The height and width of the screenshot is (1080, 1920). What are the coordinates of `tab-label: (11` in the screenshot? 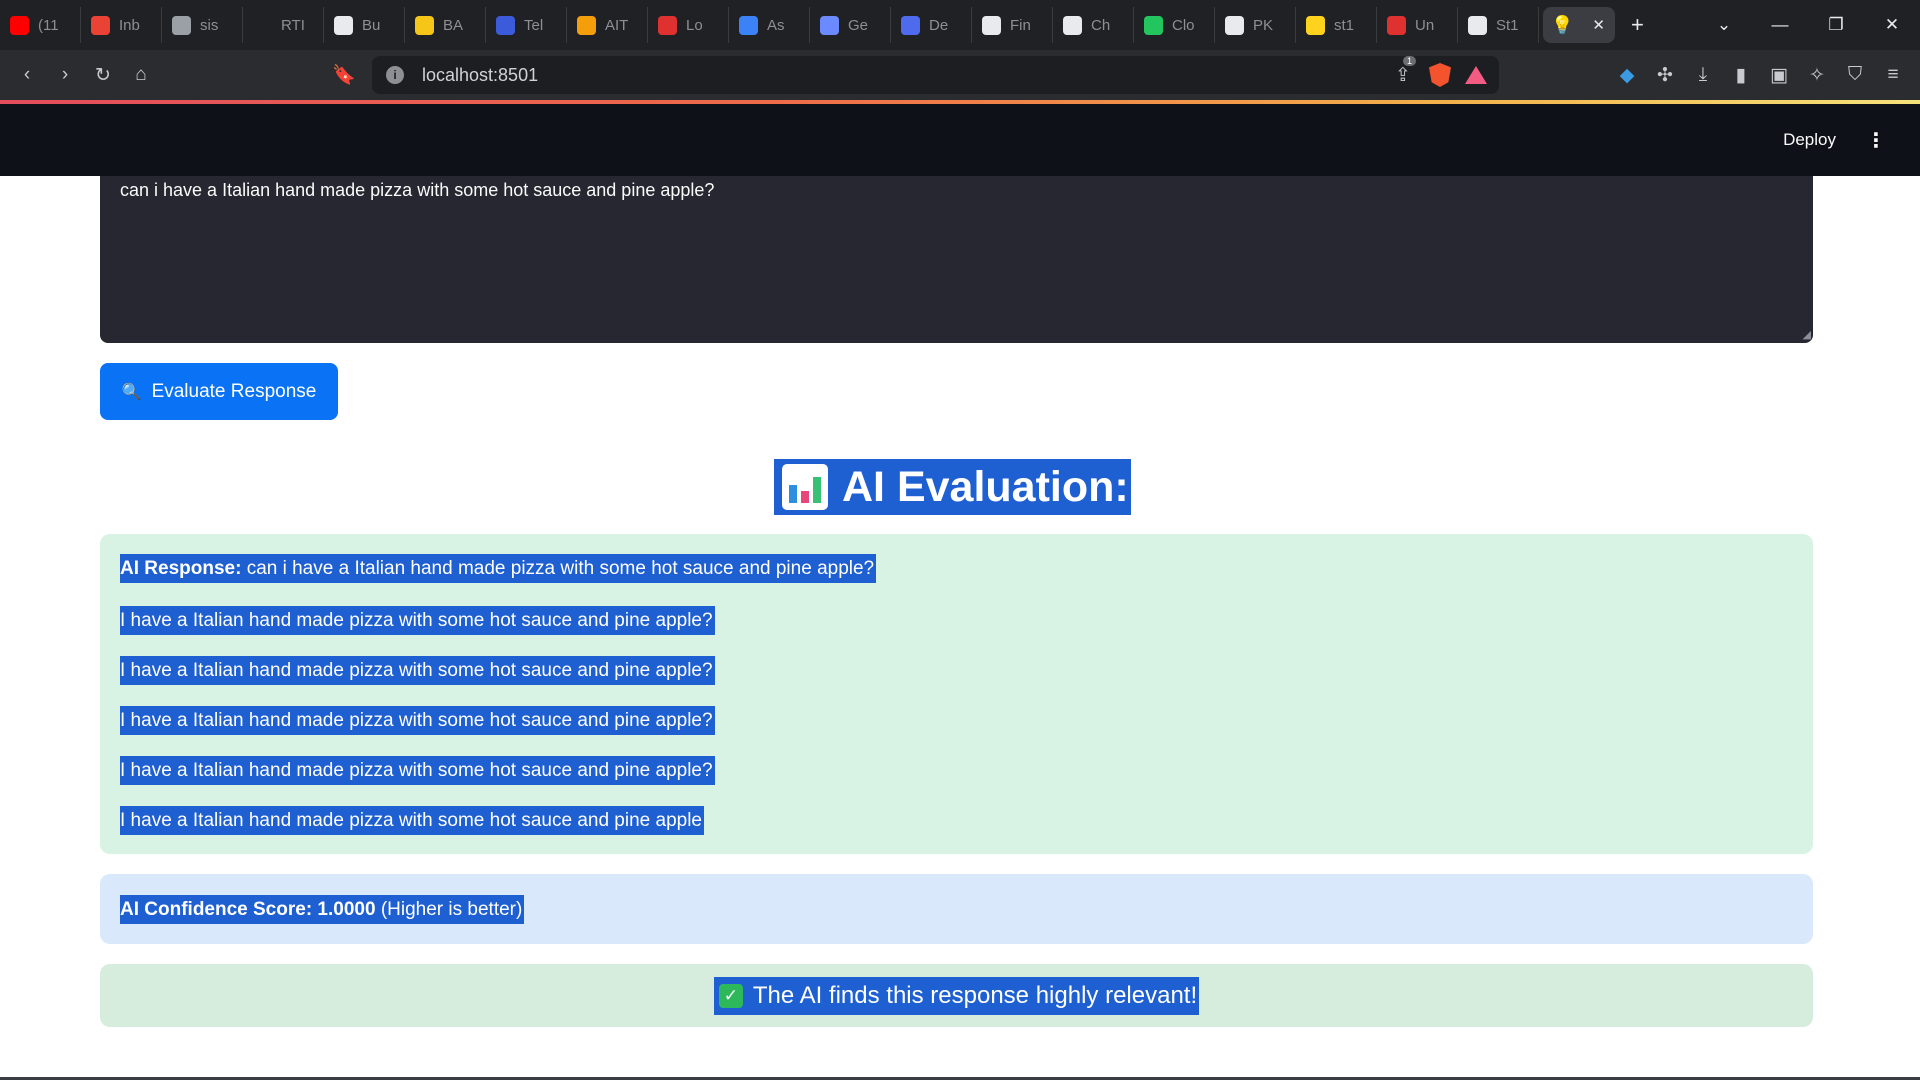 It's located at (48, 25).